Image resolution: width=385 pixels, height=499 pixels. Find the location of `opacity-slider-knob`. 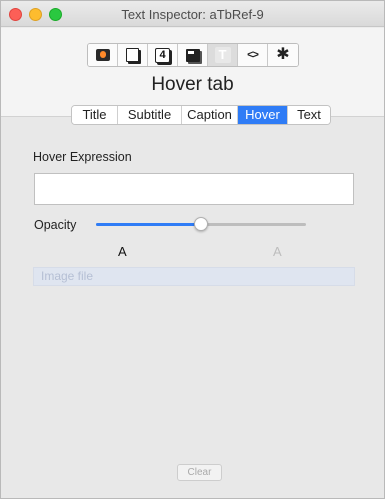

opacity-slider-knob is located at coordinates (201, 224).